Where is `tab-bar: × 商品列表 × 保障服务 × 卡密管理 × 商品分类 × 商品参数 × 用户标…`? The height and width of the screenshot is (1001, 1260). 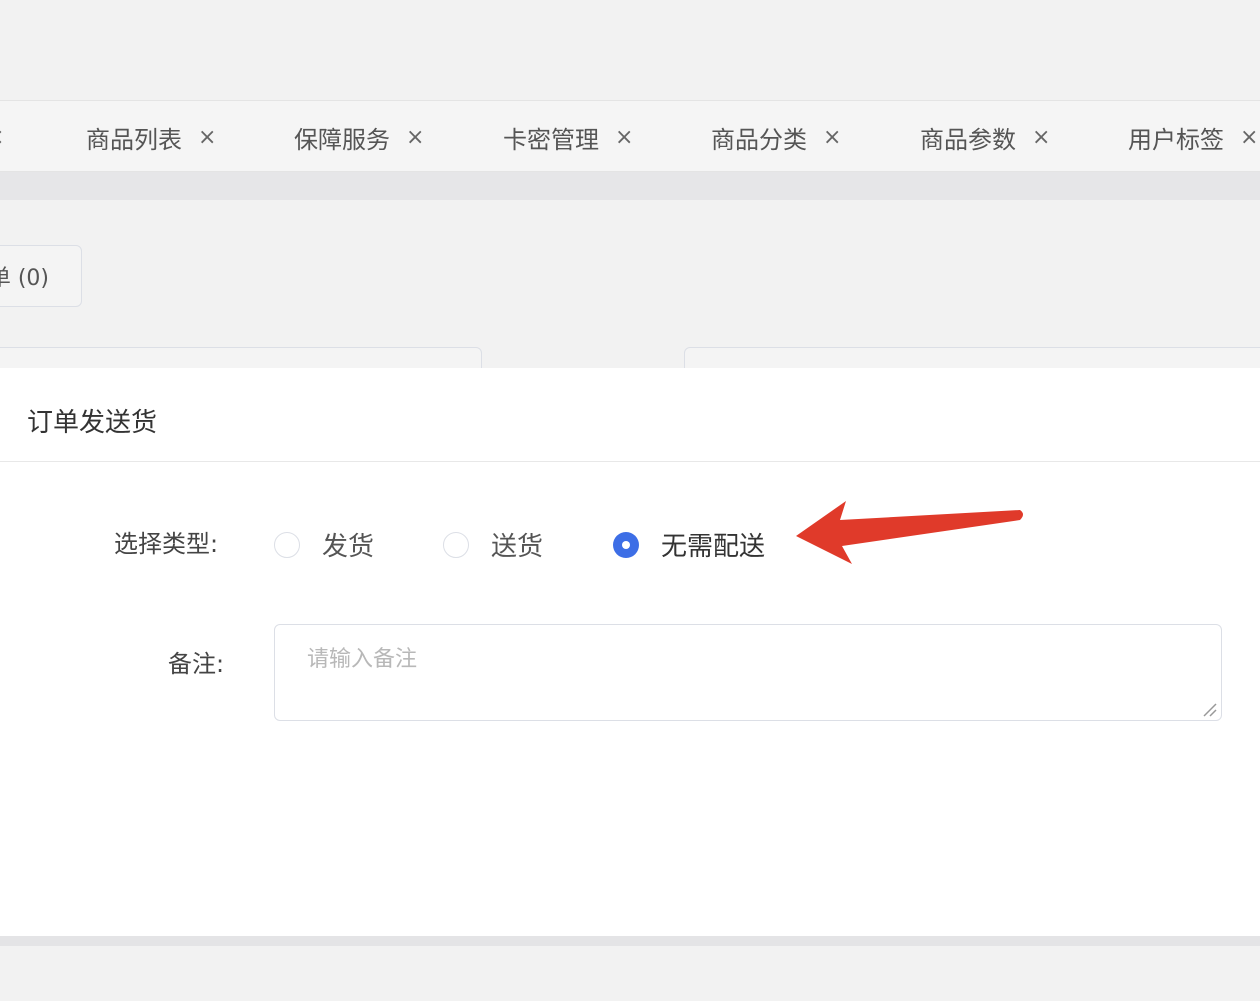 tab-bar: × 商品列表 × 保障服务 × 卡密管理 × 商品分类 × 商品参数 × 用户标… is located at coordinates (630, 136).